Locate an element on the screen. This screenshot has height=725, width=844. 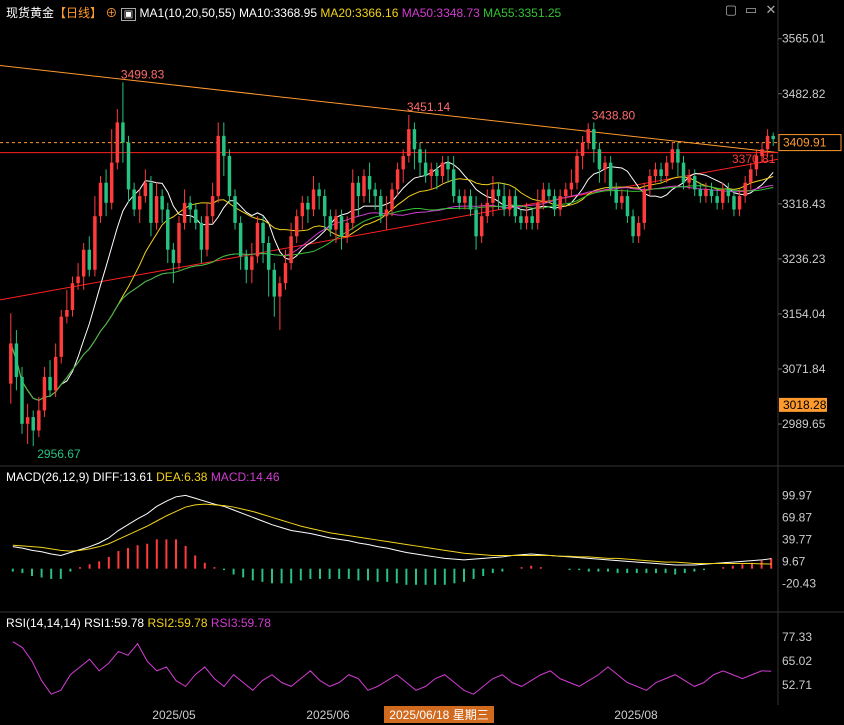
symbol-name: 现货黄金 is located at coordinates (30, 13).